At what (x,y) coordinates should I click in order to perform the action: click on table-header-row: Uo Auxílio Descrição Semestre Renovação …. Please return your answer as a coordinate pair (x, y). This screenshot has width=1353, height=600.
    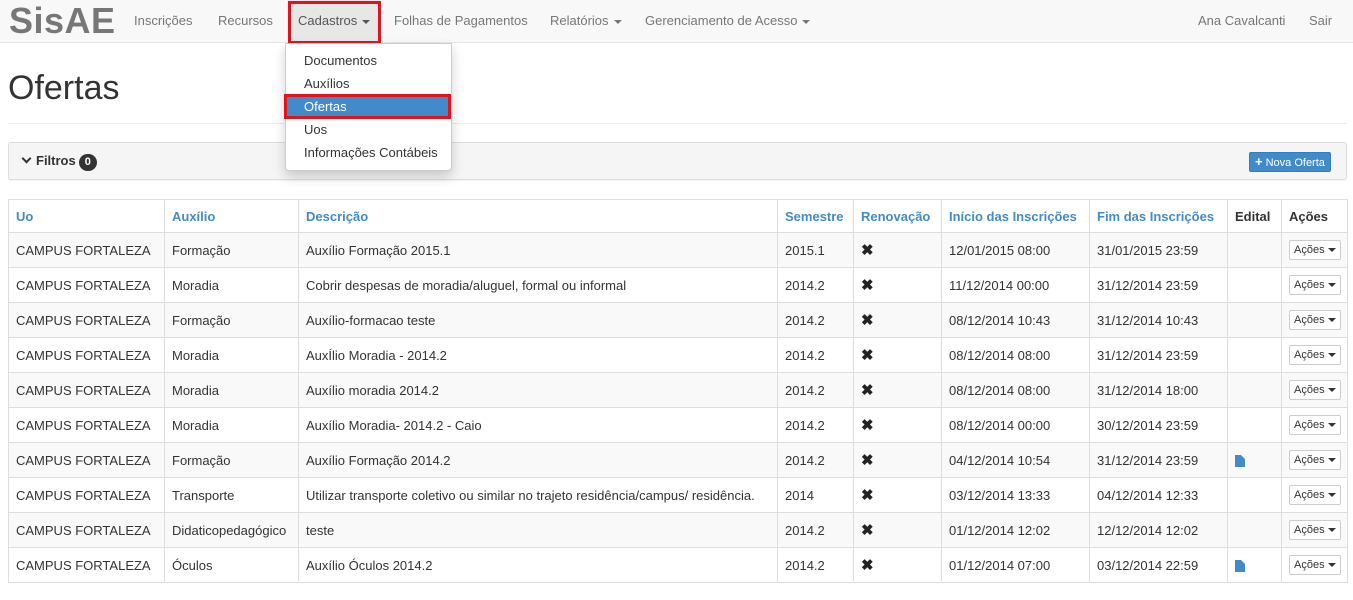
    Looking at the image, I should click on (678, 216).